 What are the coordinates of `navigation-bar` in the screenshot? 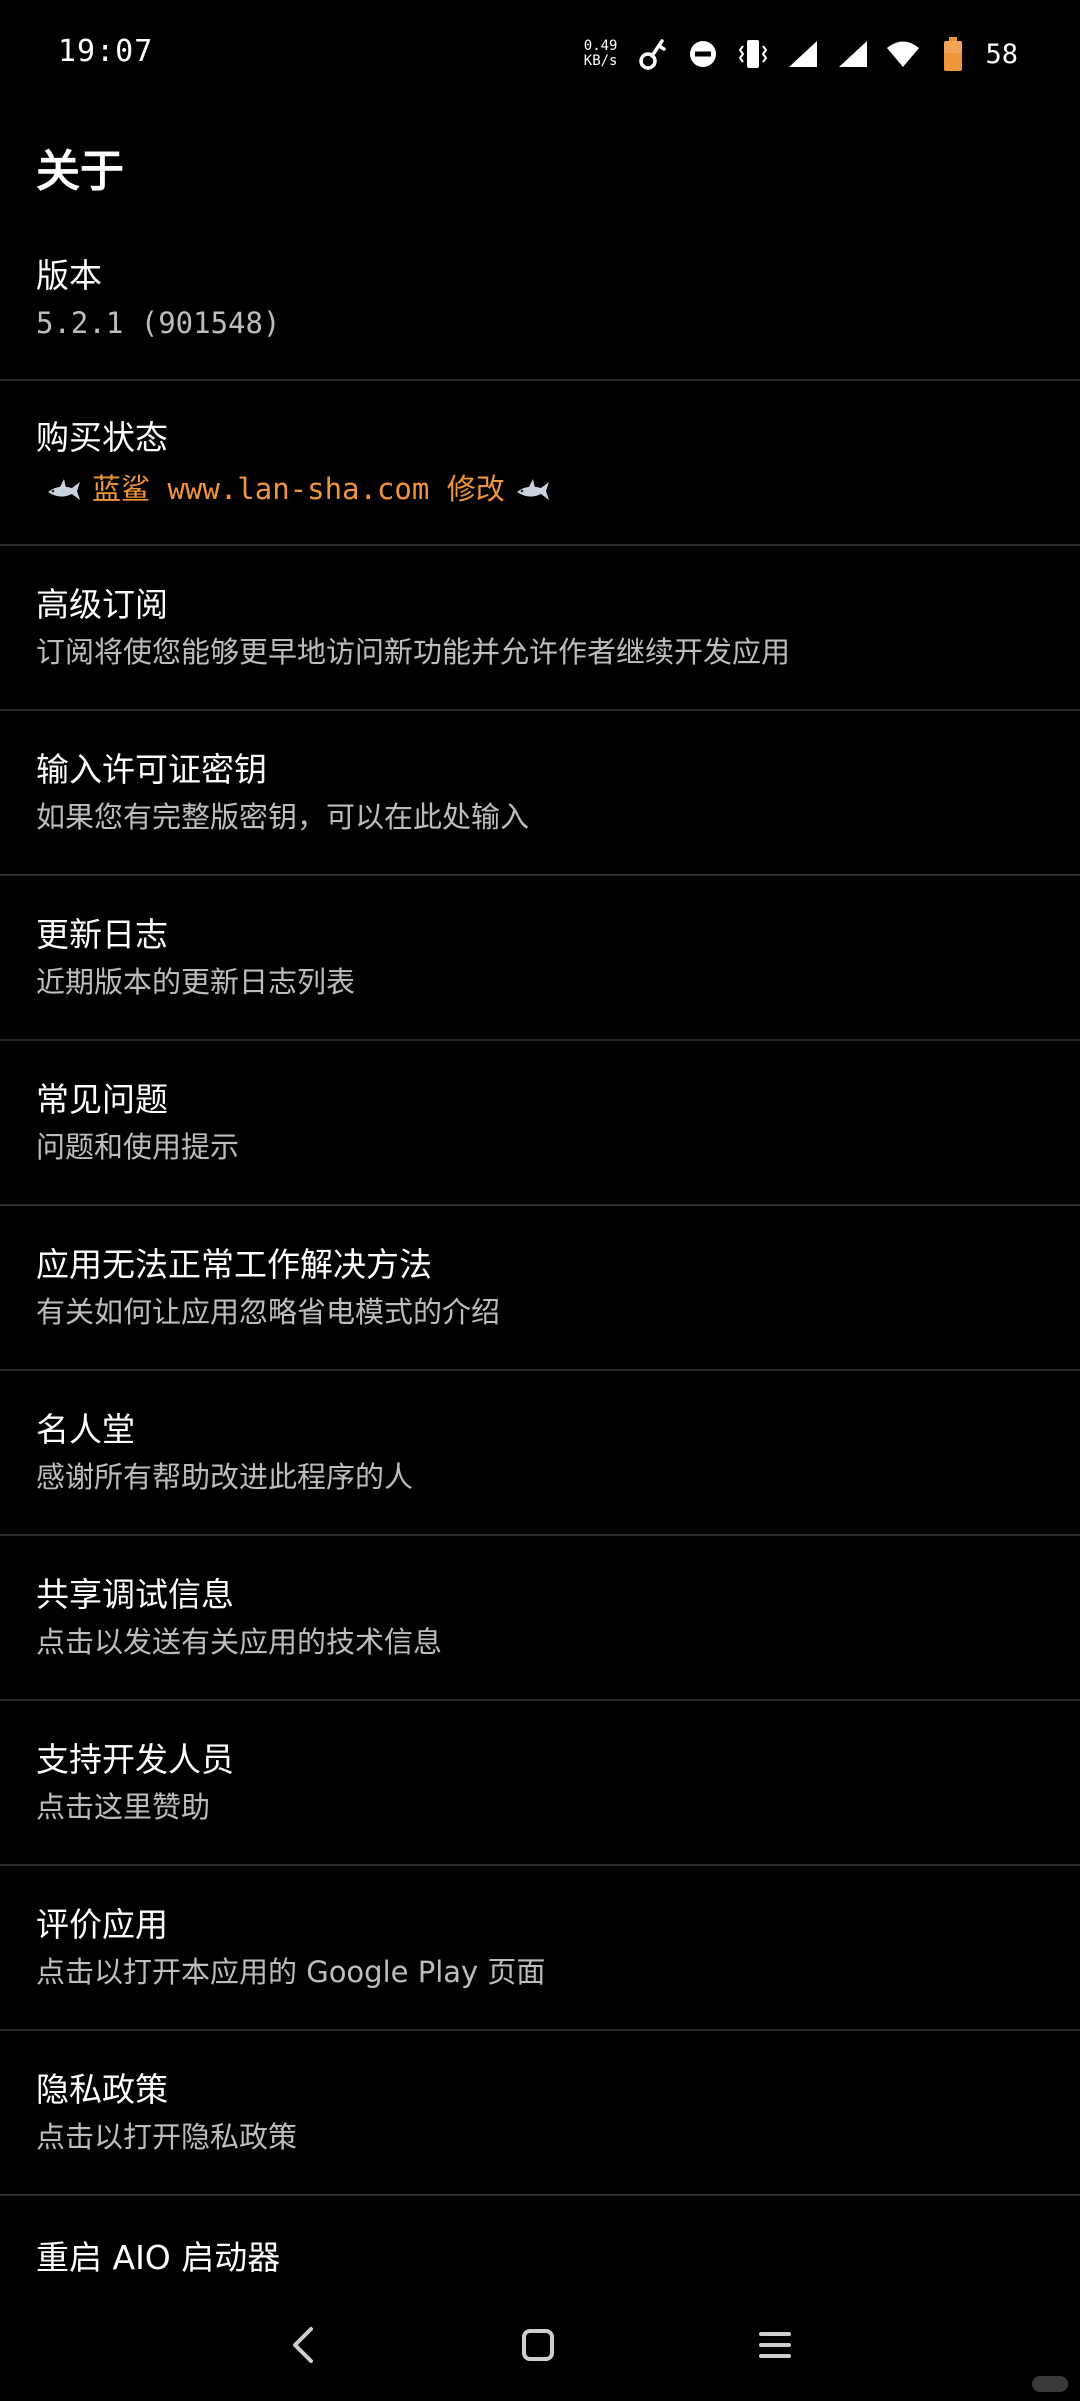 It's located at (540, 2345).